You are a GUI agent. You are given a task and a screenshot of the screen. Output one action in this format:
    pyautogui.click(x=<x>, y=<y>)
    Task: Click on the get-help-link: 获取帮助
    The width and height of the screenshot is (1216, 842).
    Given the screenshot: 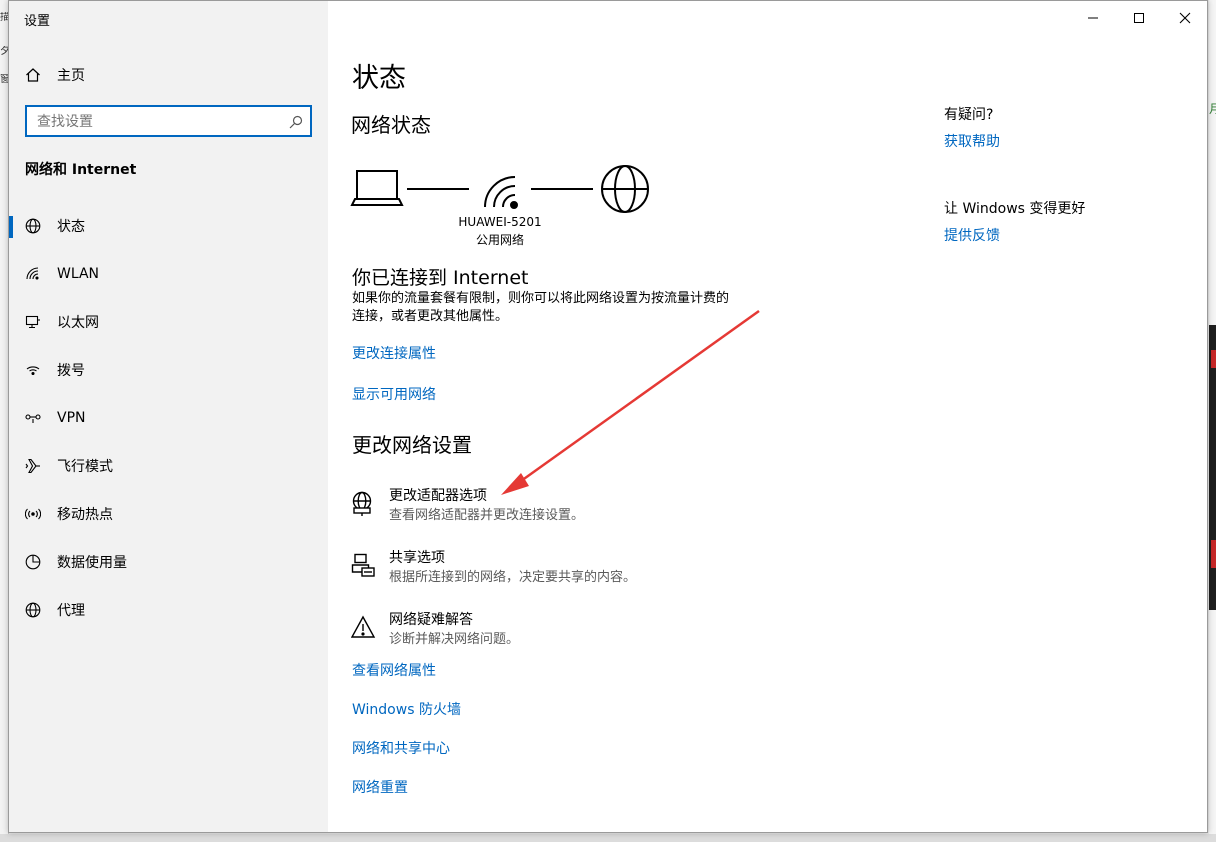 What is the action you would take?
    pyautogui.click(x=972, y=141)
    